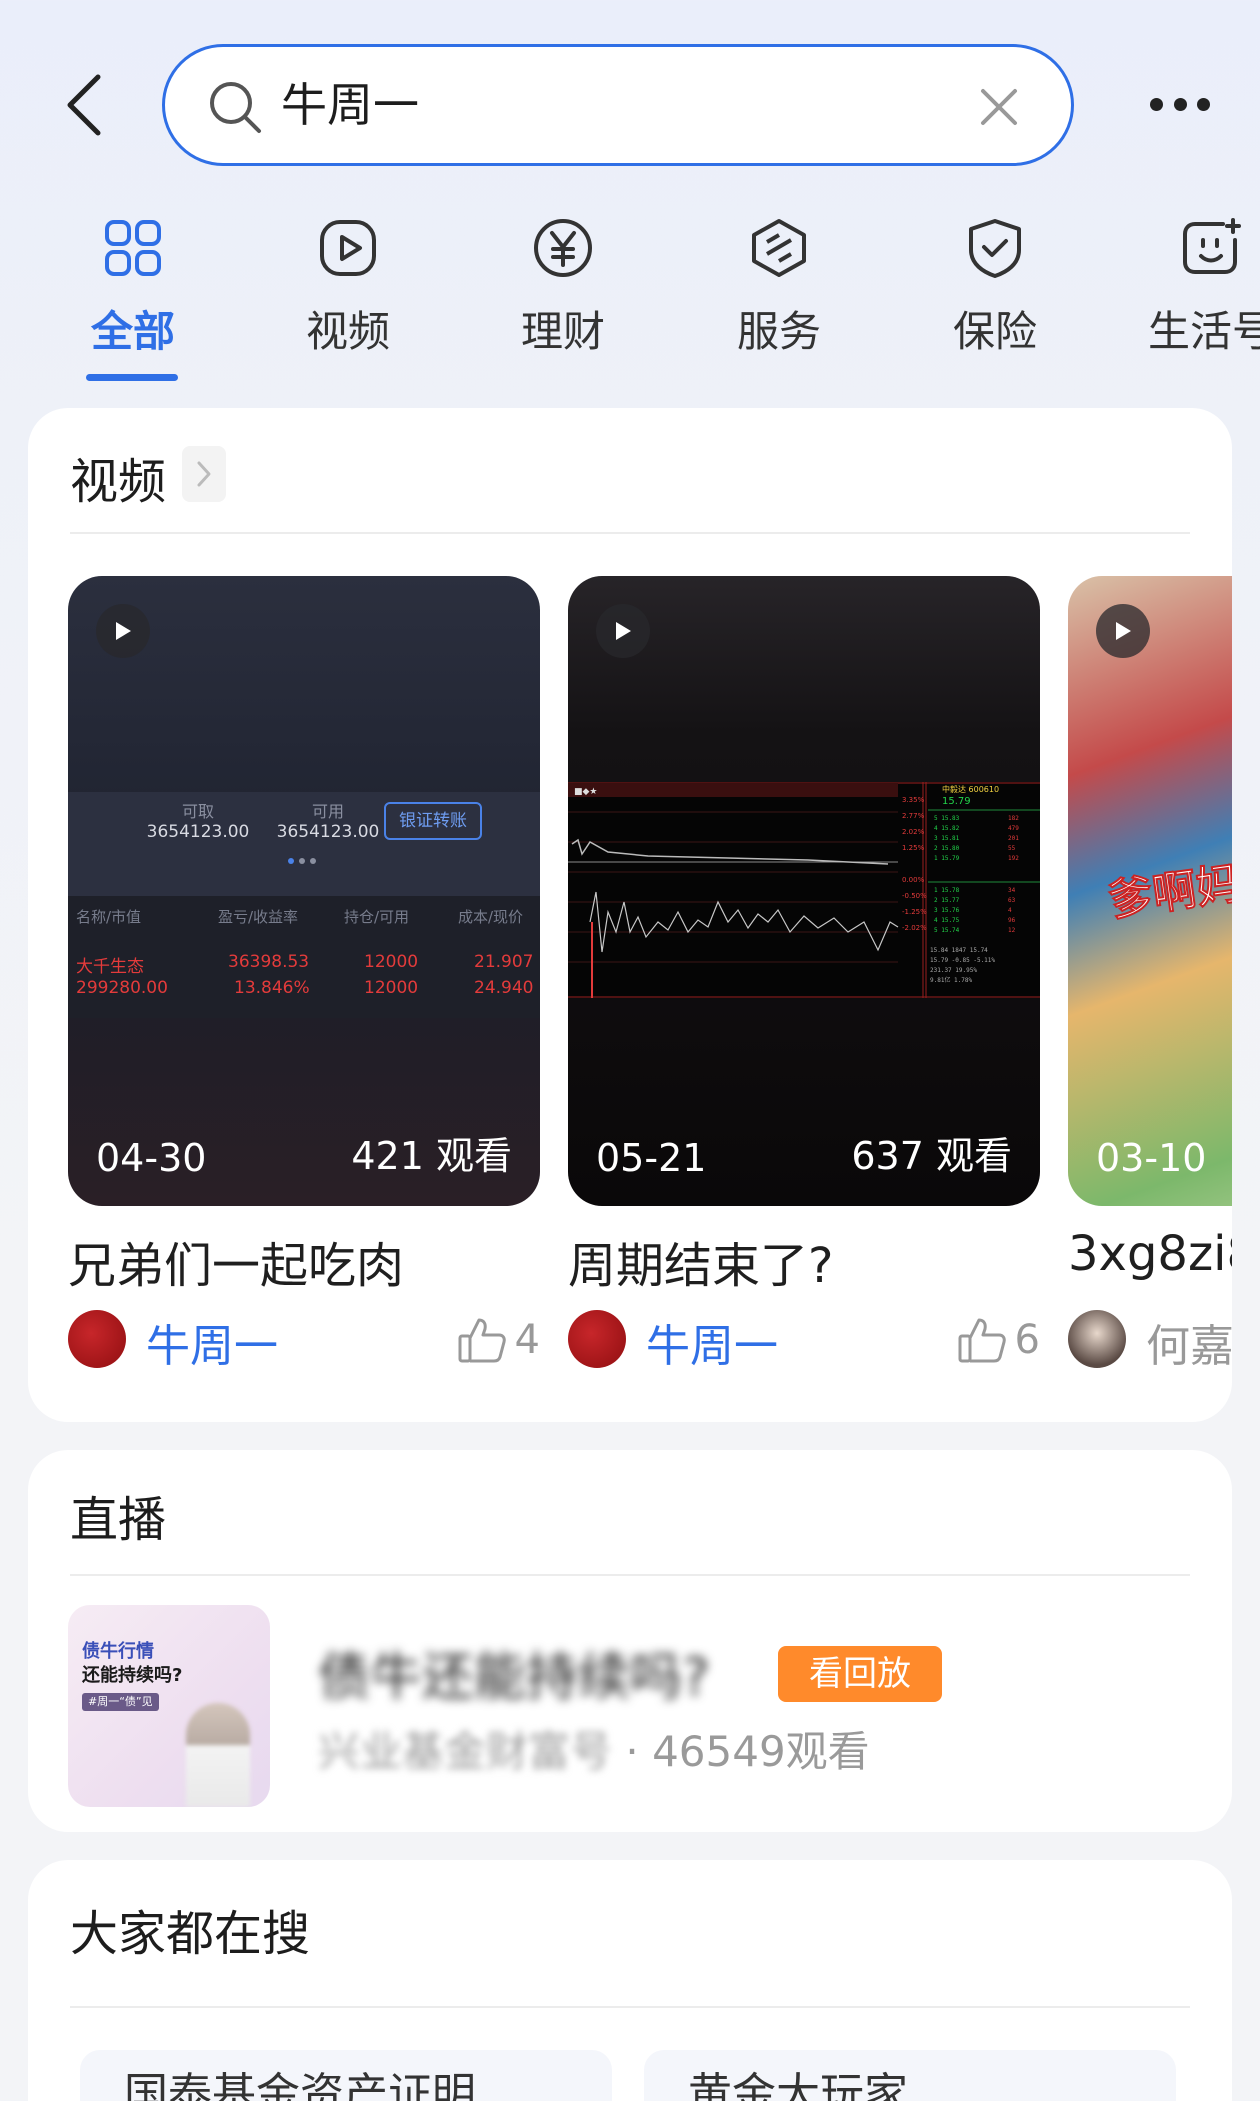 The width and height of the screenshot is (1260, 2101). Describe the element at coordinates (1012, 890) in the screenshot. I see `svg-text: 34` at that location.